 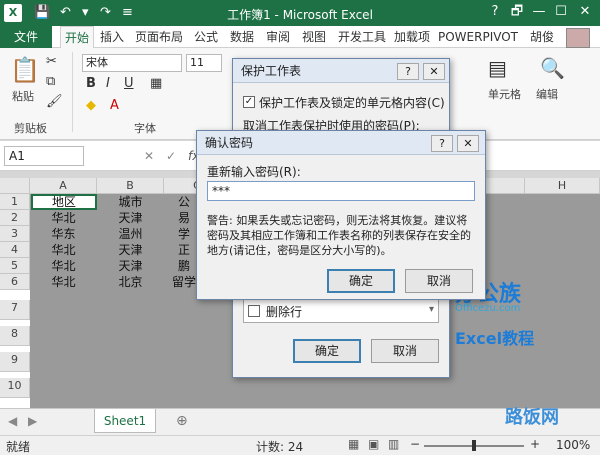 I want to click on status-bar: 就绪 计数: 24 ▦ ▣ ▥ − + 100%, so click(x=300, y=445).